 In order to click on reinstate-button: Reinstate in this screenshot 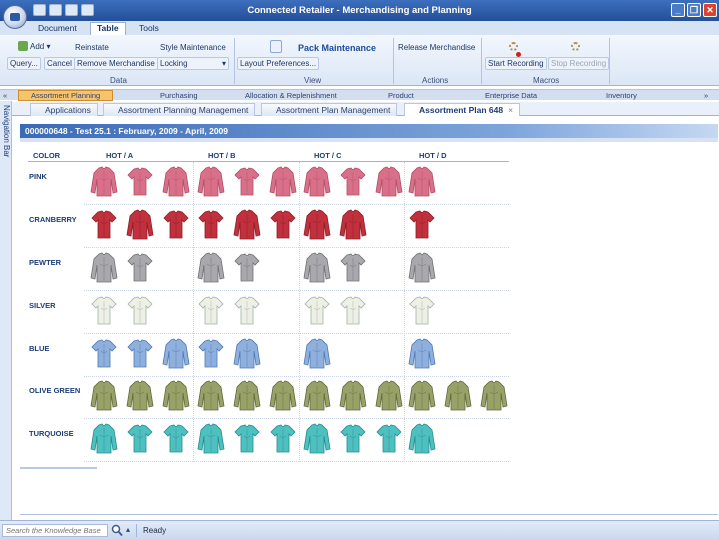, I will do `click(92, 47)`.